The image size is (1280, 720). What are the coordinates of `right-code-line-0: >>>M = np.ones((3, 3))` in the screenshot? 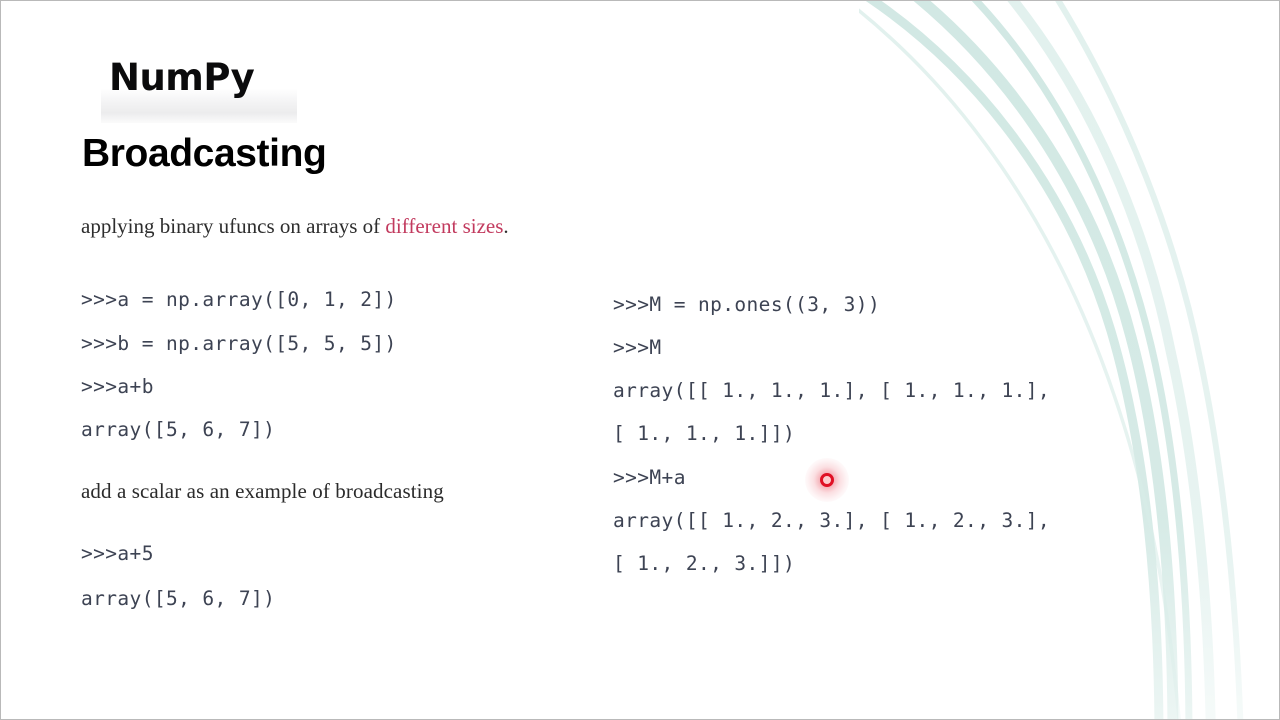 It's located at (747, 304).